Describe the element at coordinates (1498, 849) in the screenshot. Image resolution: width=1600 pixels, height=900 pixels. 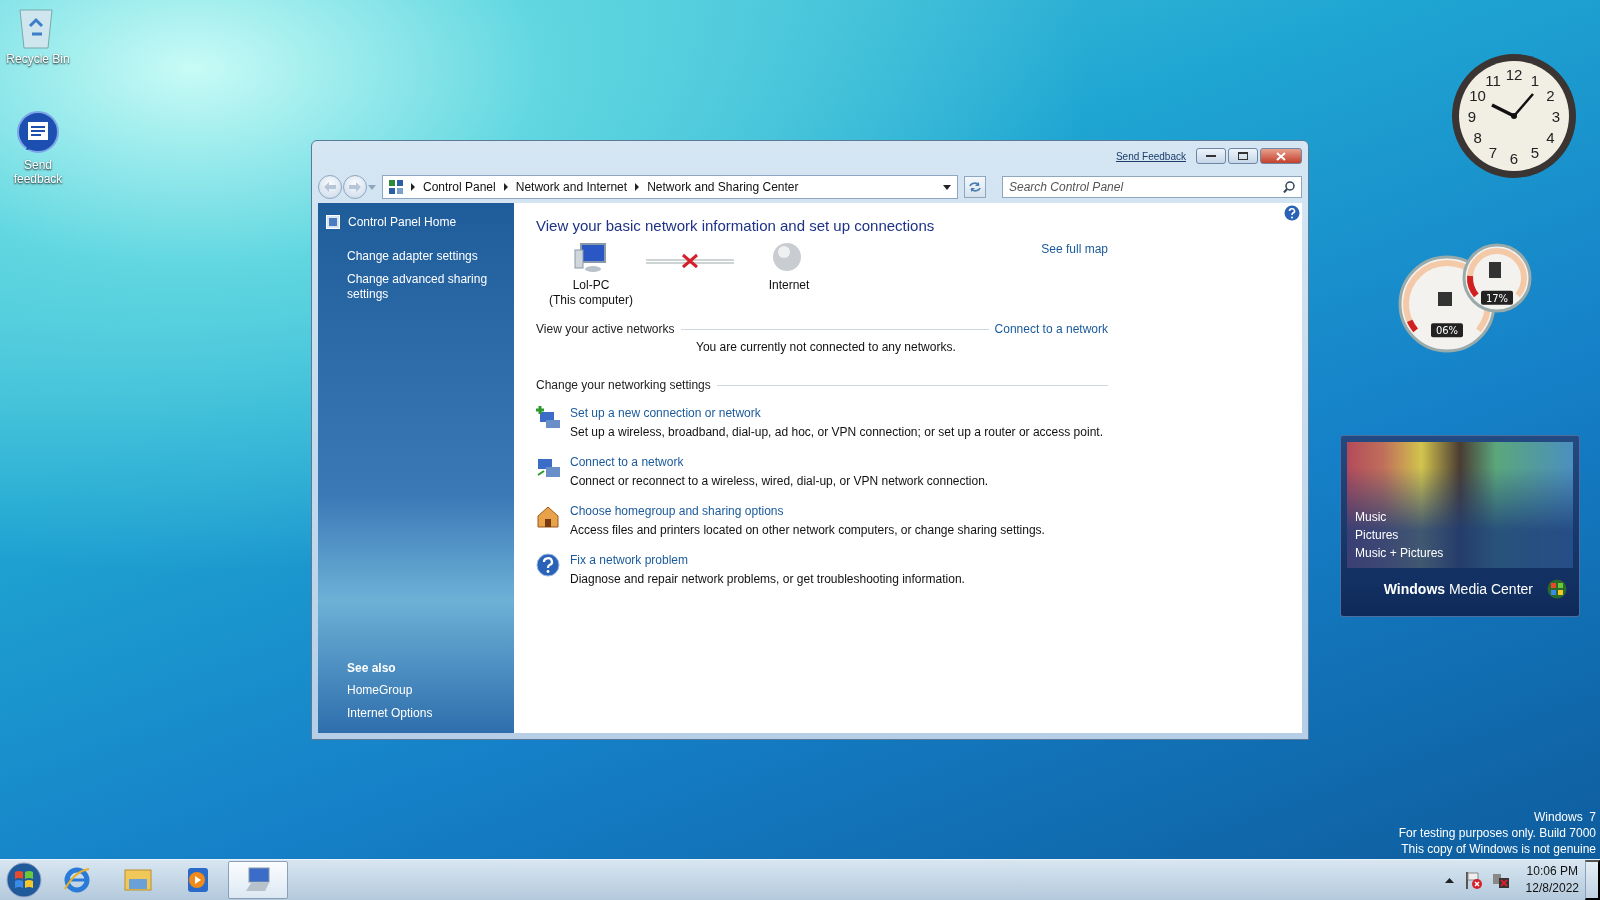
I see `system-notice-text: This copy of Windows is not genuine` at that location.